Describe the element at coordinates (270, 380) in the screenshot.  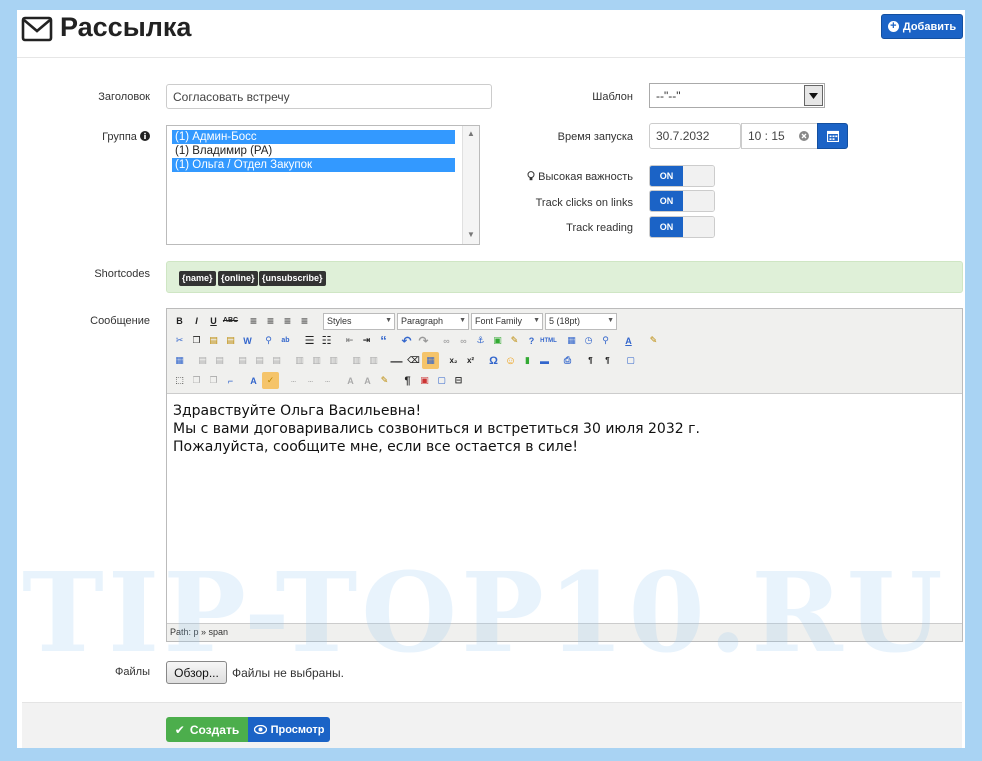
I see `spellcheck-icon: ✓` at that location.